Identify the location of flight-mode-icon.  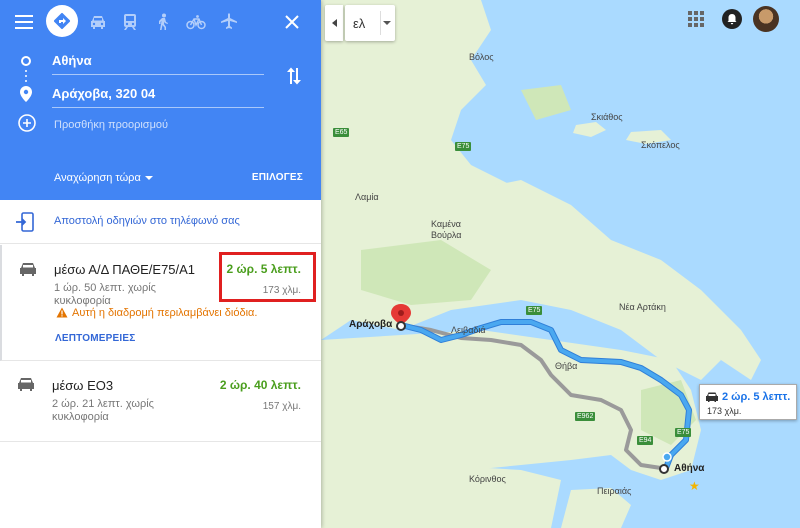
(229, 22).